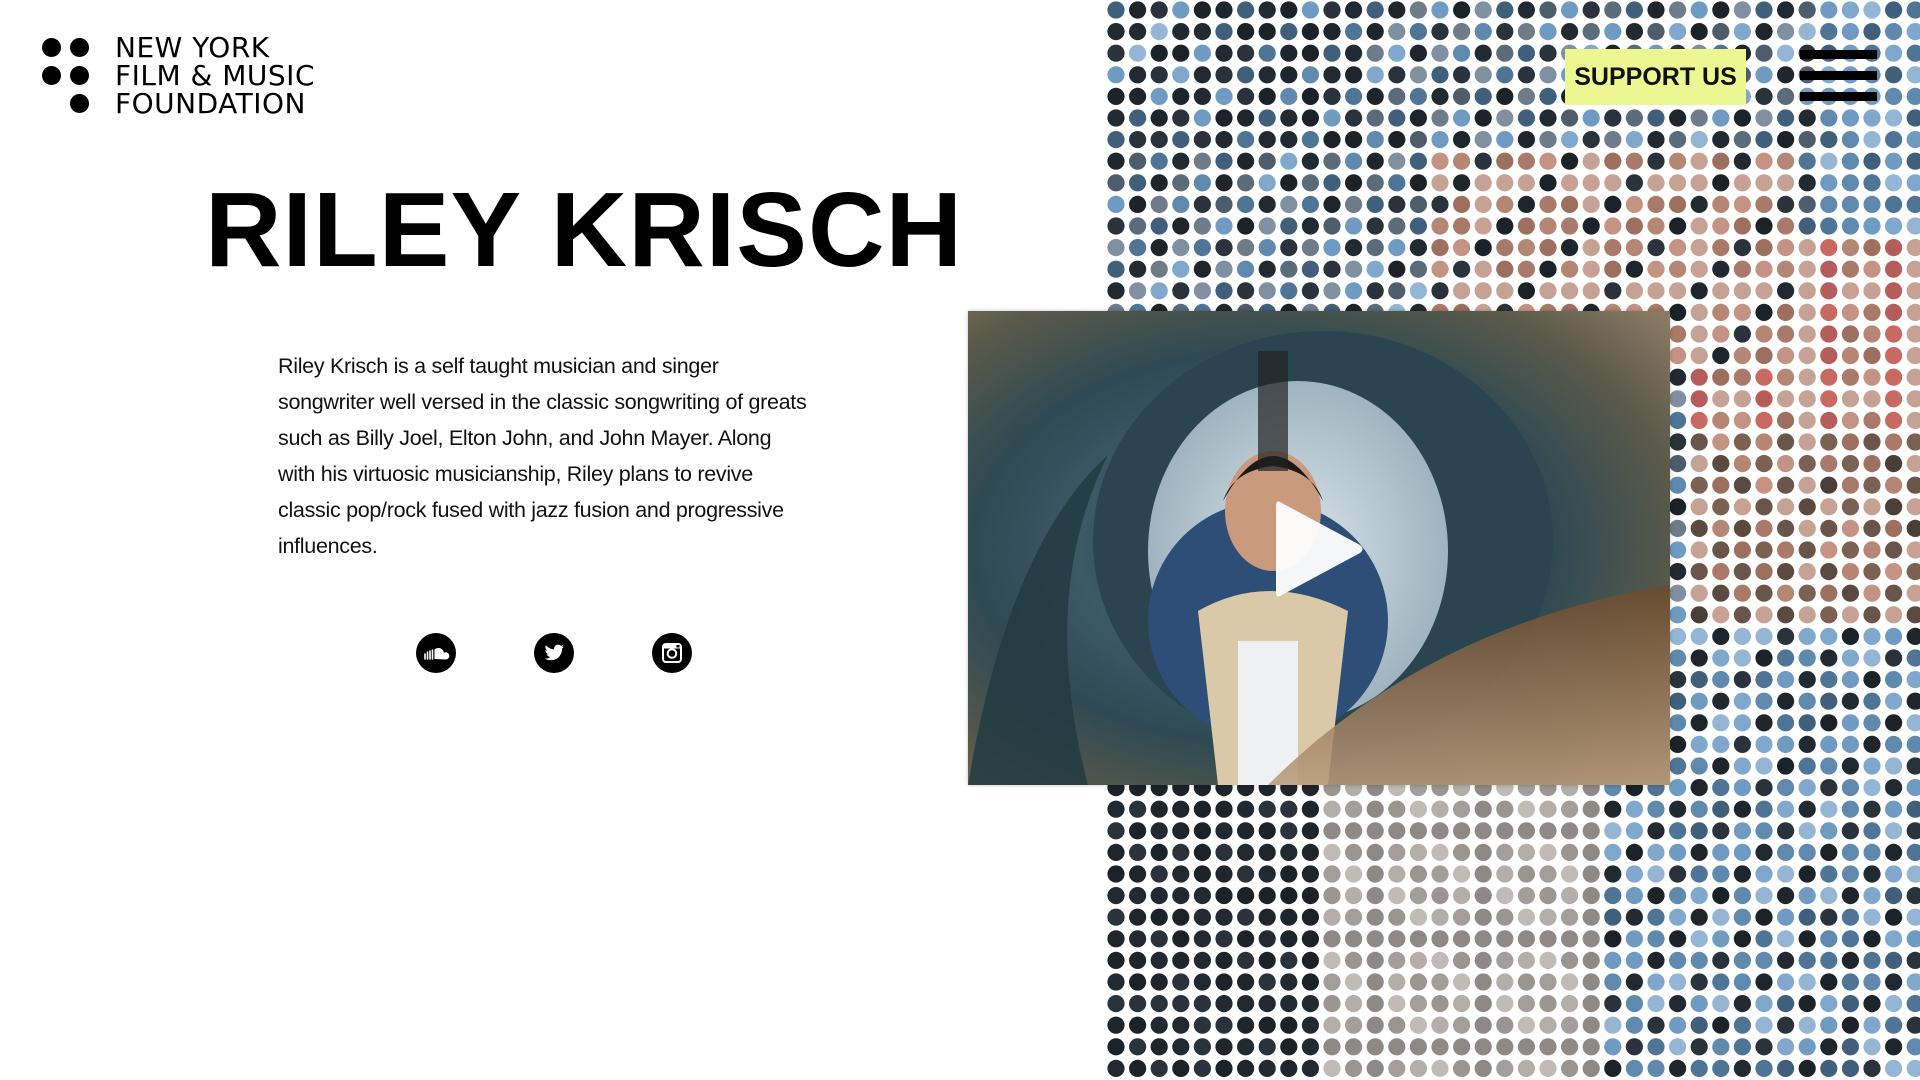 This screenshot has width=1920, height=1080. I want to click on instagram-camera-icon, so click(672, 653).